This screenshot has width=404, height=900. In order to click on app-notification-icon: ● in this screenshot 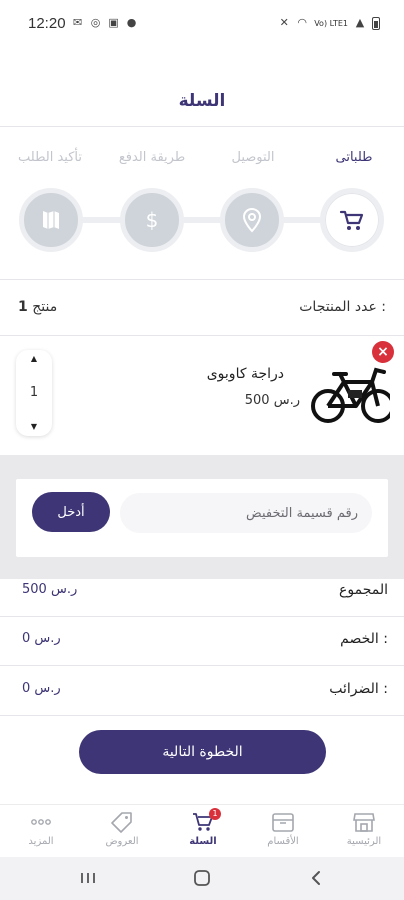, I will do `click(131, 22)`.